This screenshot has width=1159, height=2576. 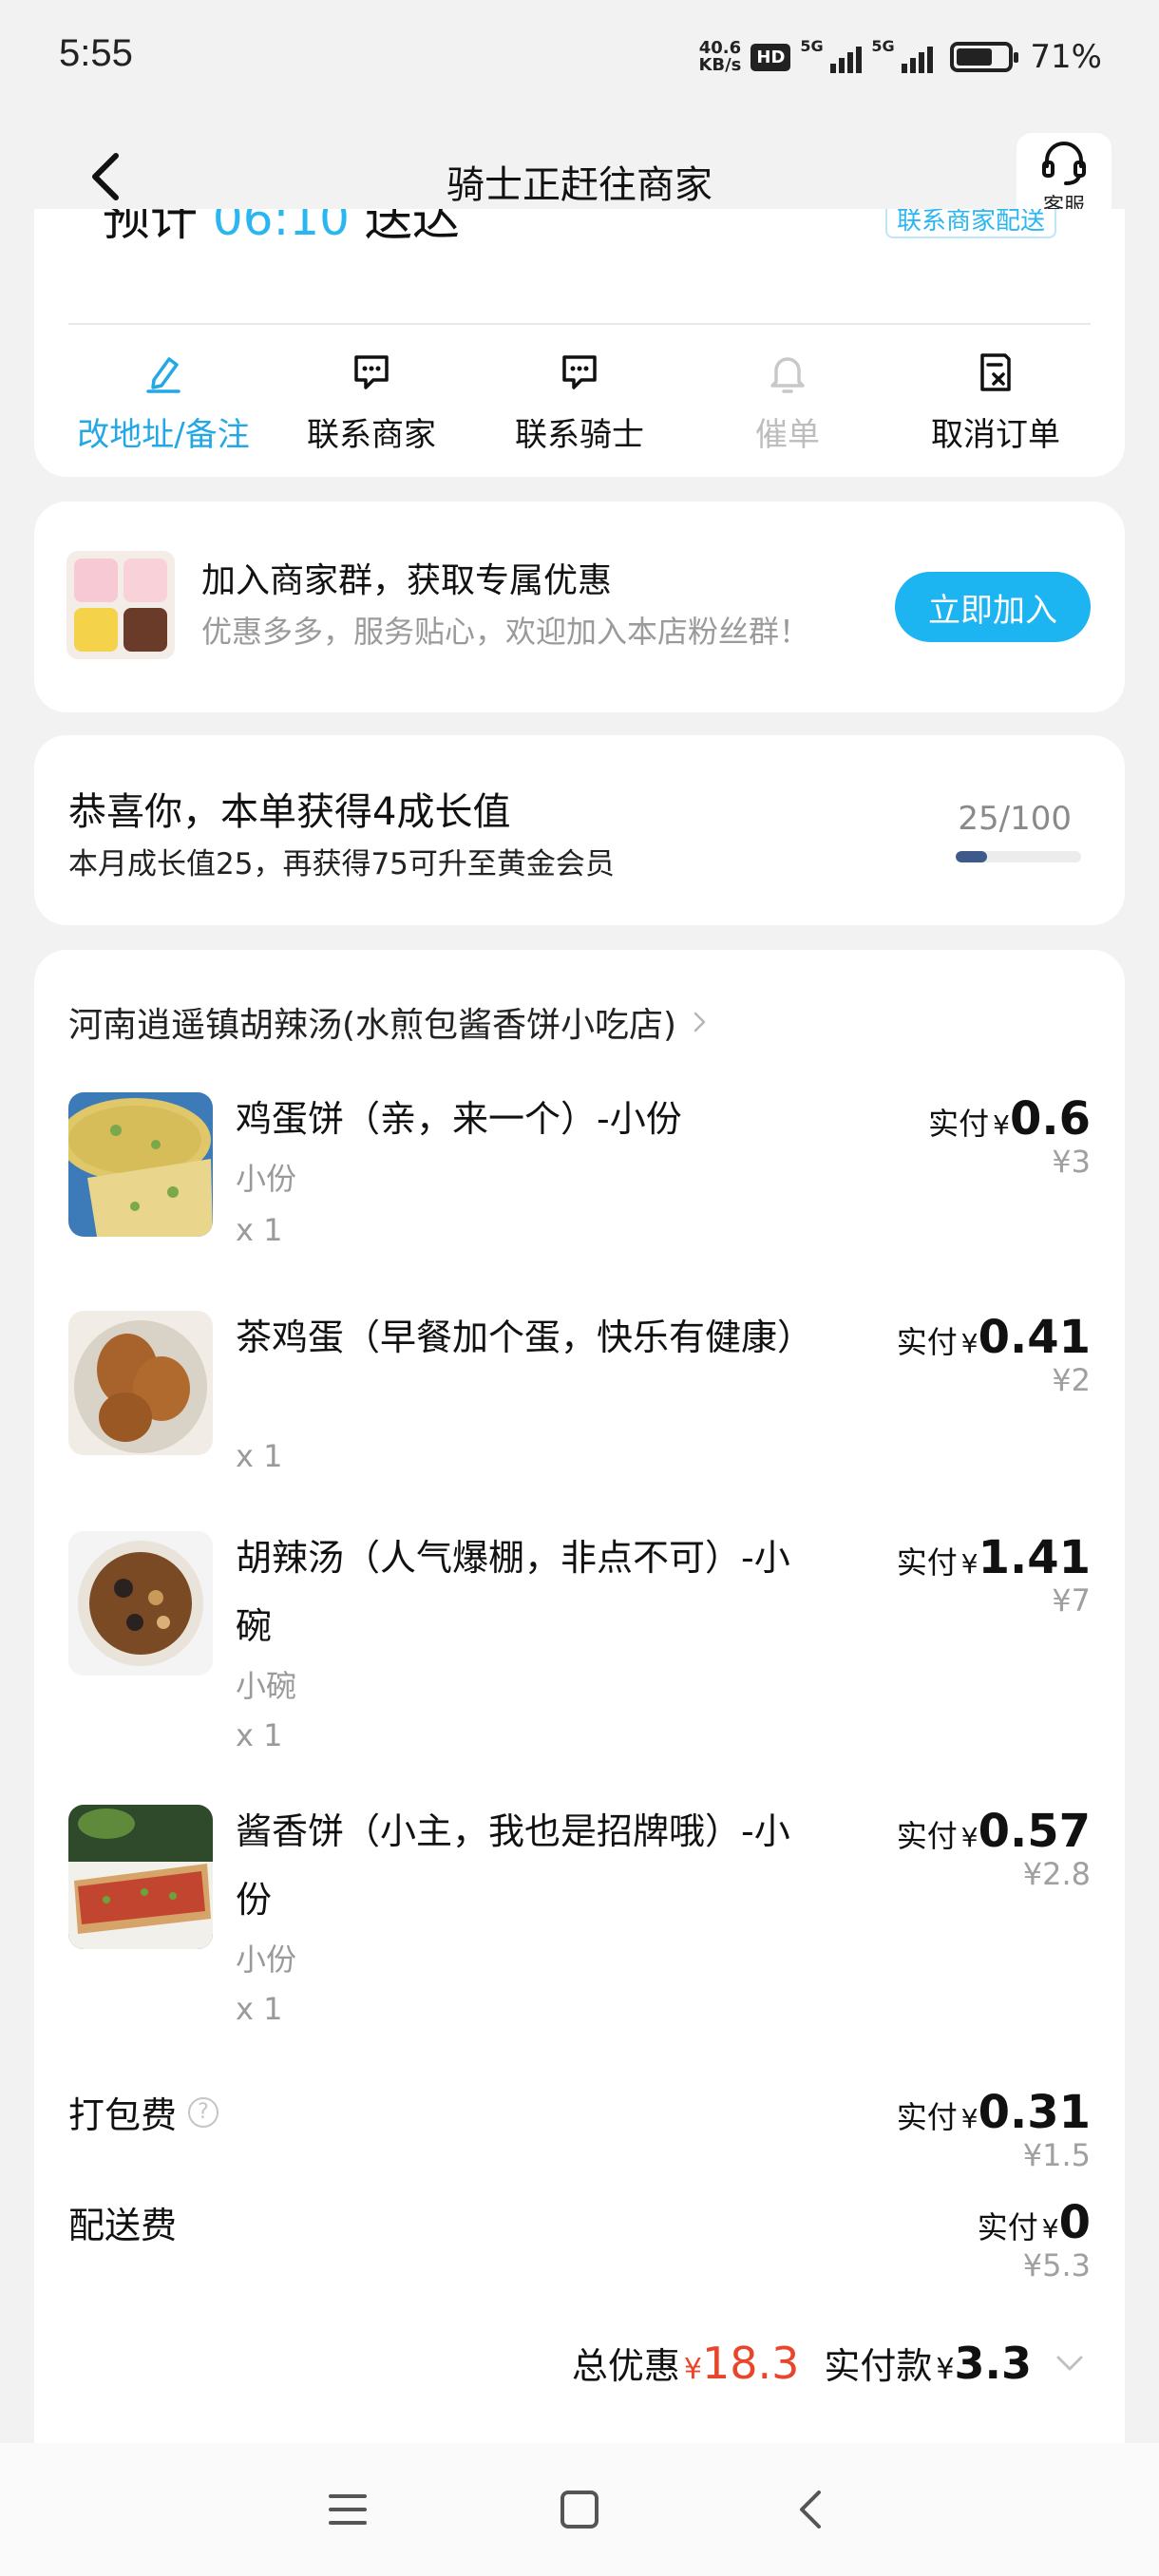 I want to click on battery-percent: 71%, so click(x=1066, y=57).